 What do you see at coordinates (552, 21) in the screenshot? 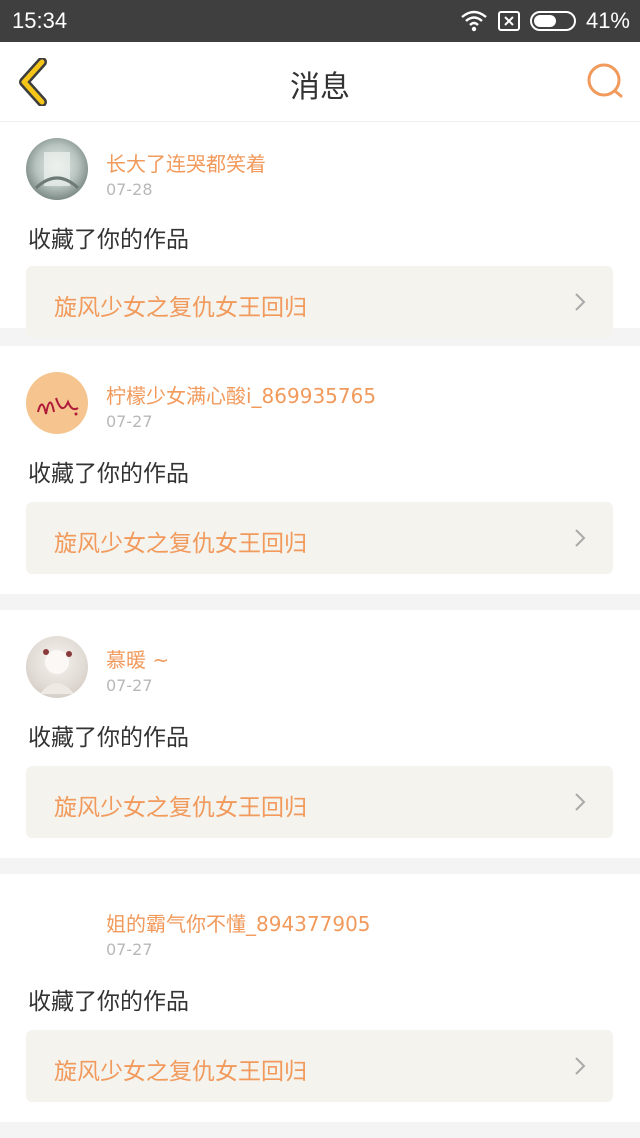
I see `battery-icon` at bounding box center [552, 21].